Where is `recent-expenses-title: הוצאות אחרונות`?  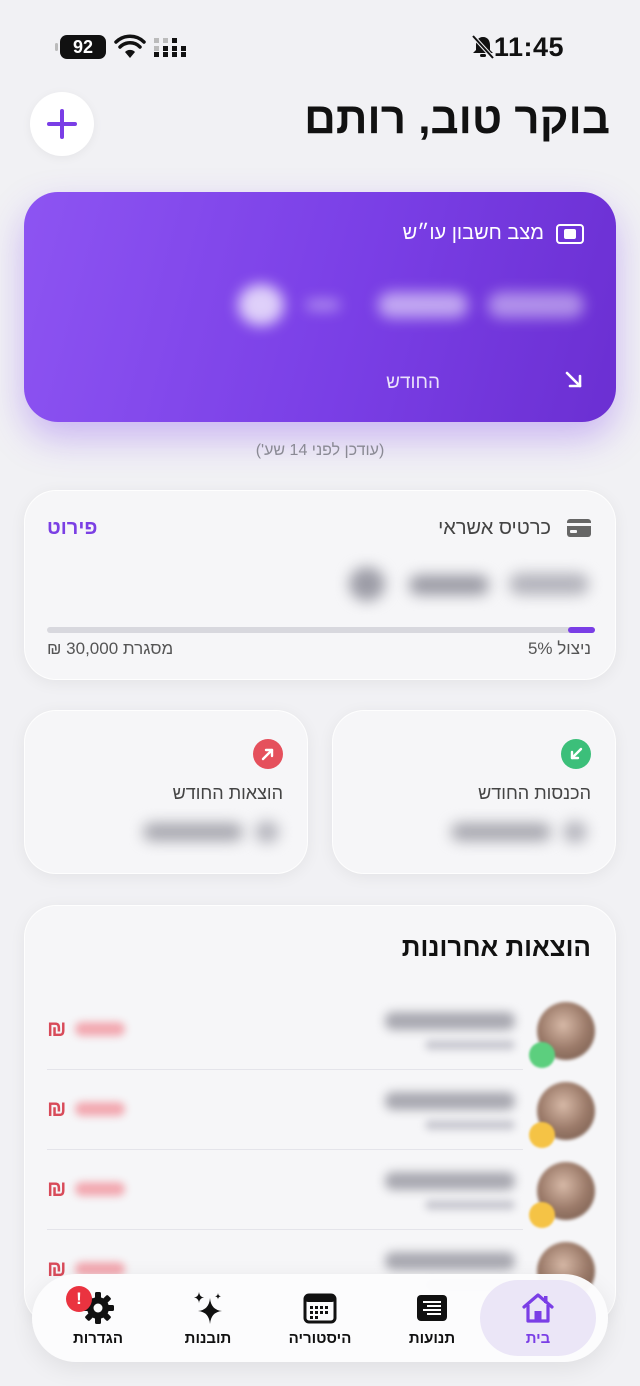 recent-expenses-title: הוצאות אחרונות is located at coordinates (496, 947).